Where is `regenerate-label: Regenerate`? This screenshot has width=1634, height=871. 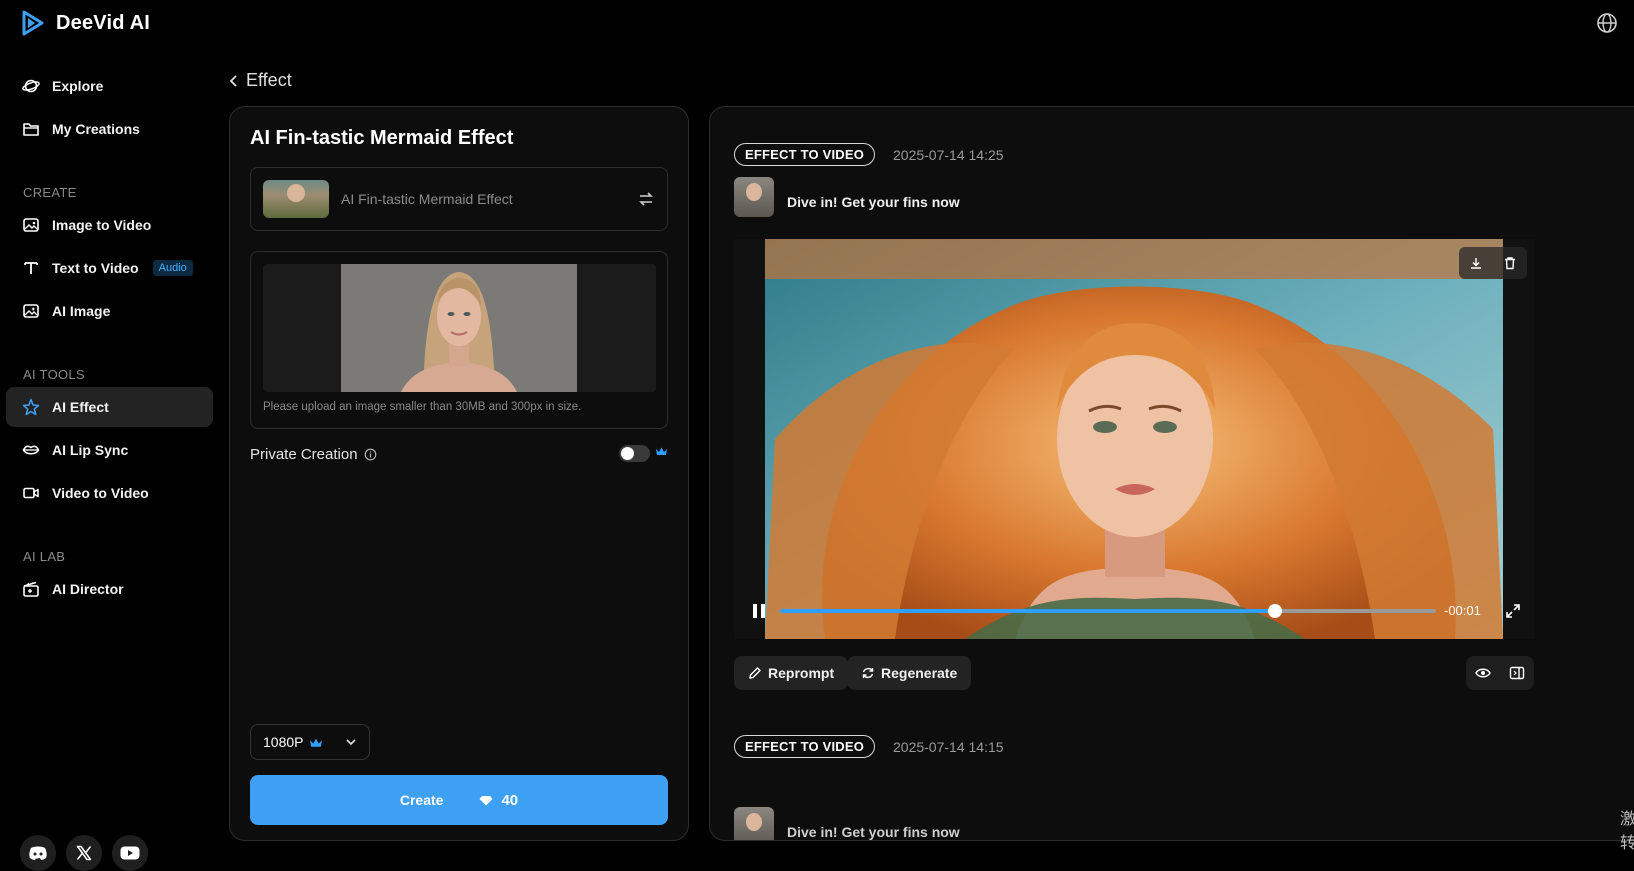 regenerate-label: Regenerate is located at coordinates (919, 673).